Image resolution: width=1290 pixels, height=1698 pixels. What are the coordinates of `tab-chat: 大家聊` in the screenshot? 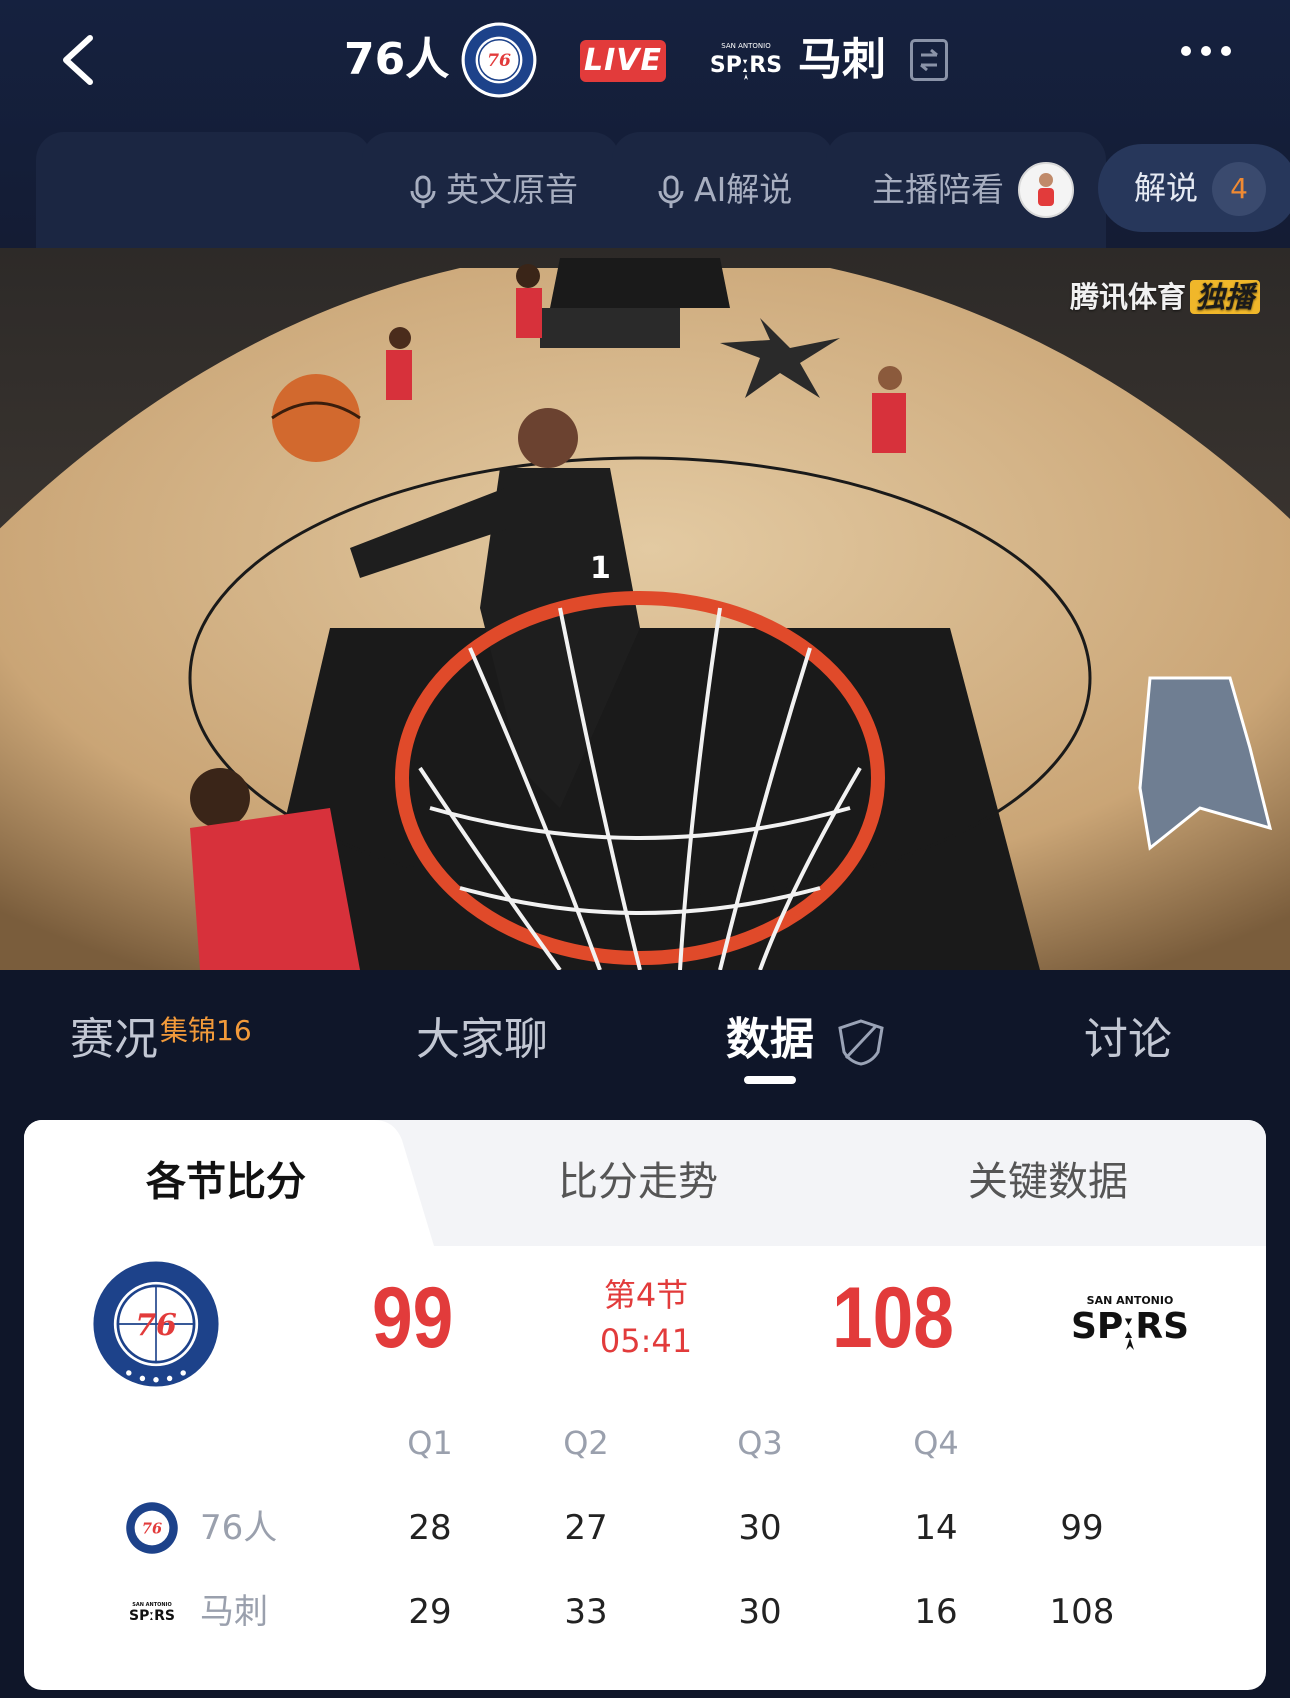 It's located at (482, 1040).